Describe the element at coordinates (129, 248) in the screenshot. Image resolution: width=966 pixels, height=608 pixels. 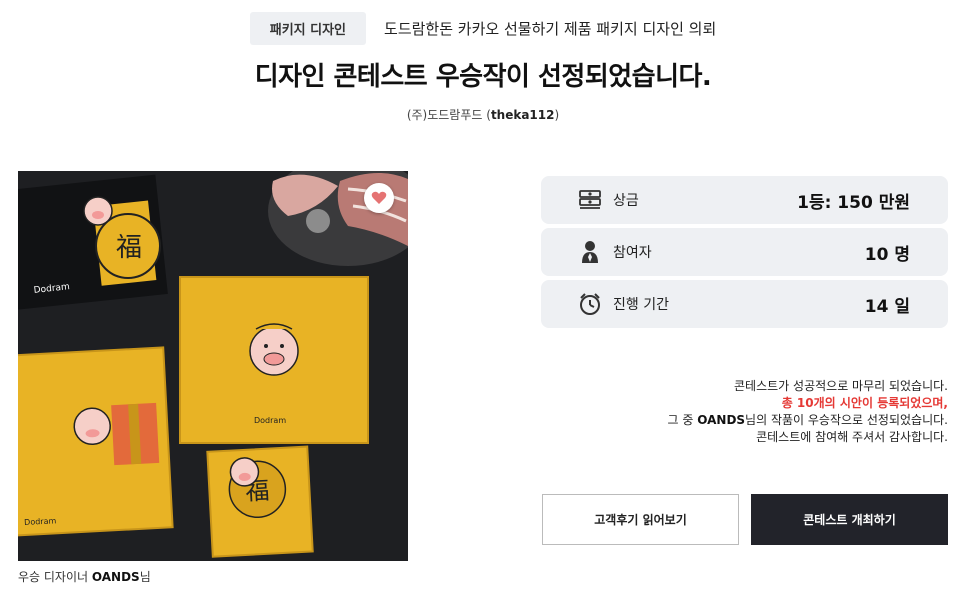
I see `lucky-char-text: 福` at that location.